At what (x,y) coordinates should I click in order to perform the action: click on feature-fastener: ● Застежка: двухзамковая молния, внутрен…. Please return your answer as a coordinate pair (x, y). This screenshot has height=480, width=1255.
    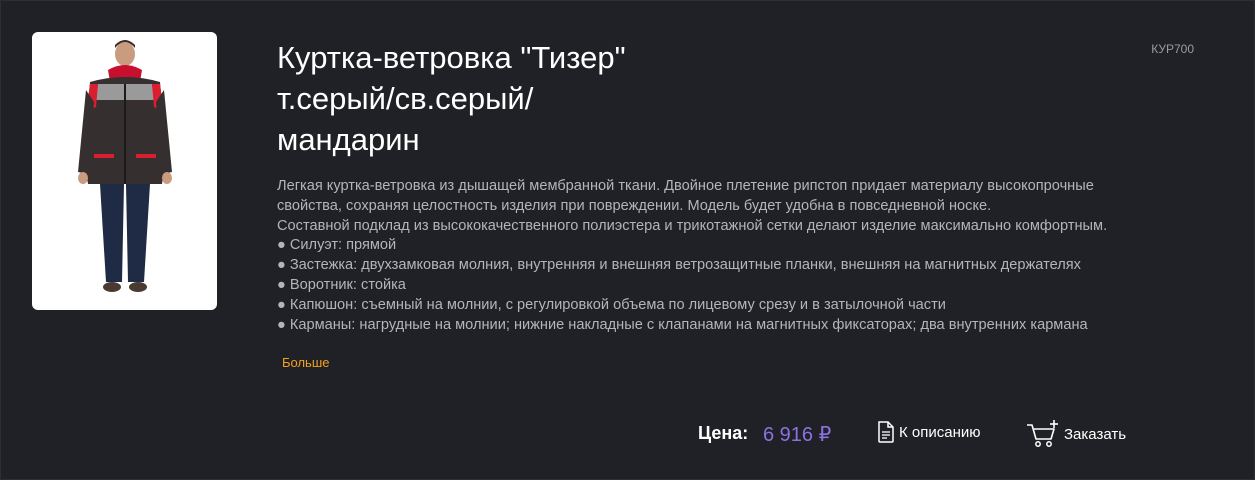
    Looking at the image, I should click on (679, 265).